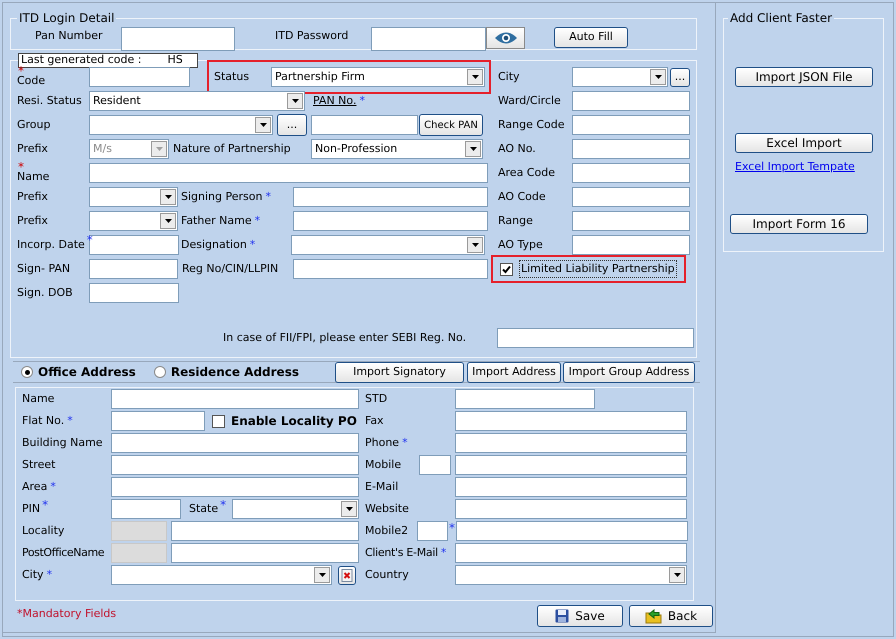  I want to click on show-password-button, so click(505, 38).